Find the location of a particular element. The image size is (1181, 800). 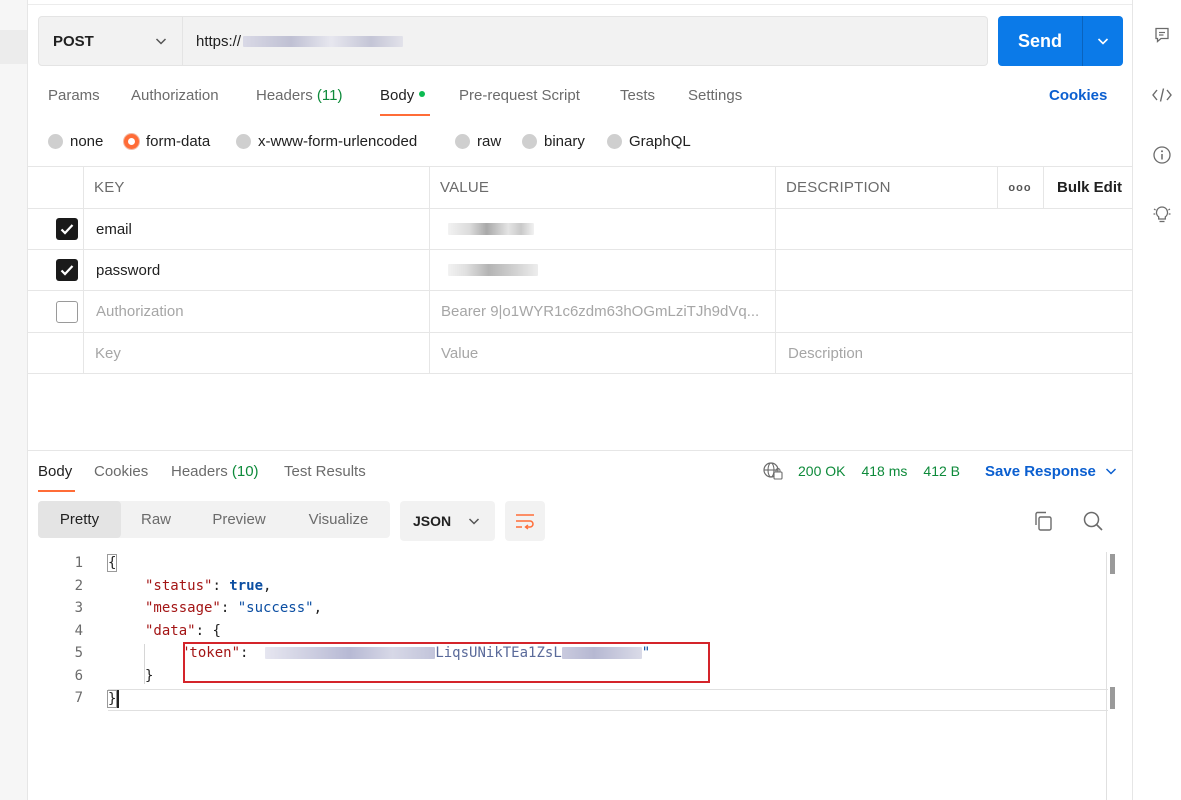

current-line-highlight is located at coordinates (608, 700).